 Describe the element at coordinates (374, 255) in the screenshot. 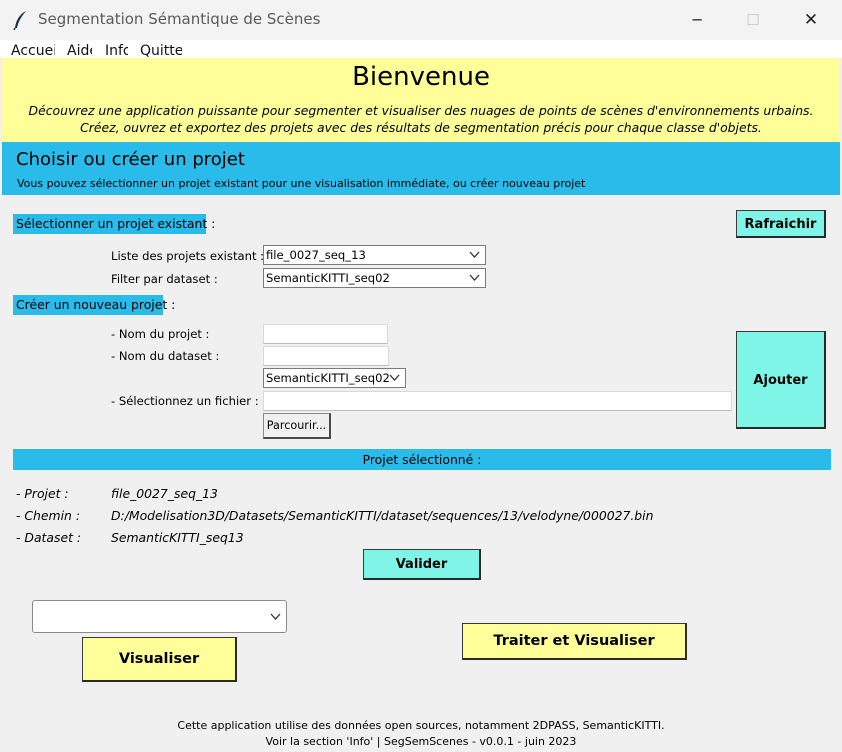

I see `project-list-select: file_0027_seq_13` at that location.